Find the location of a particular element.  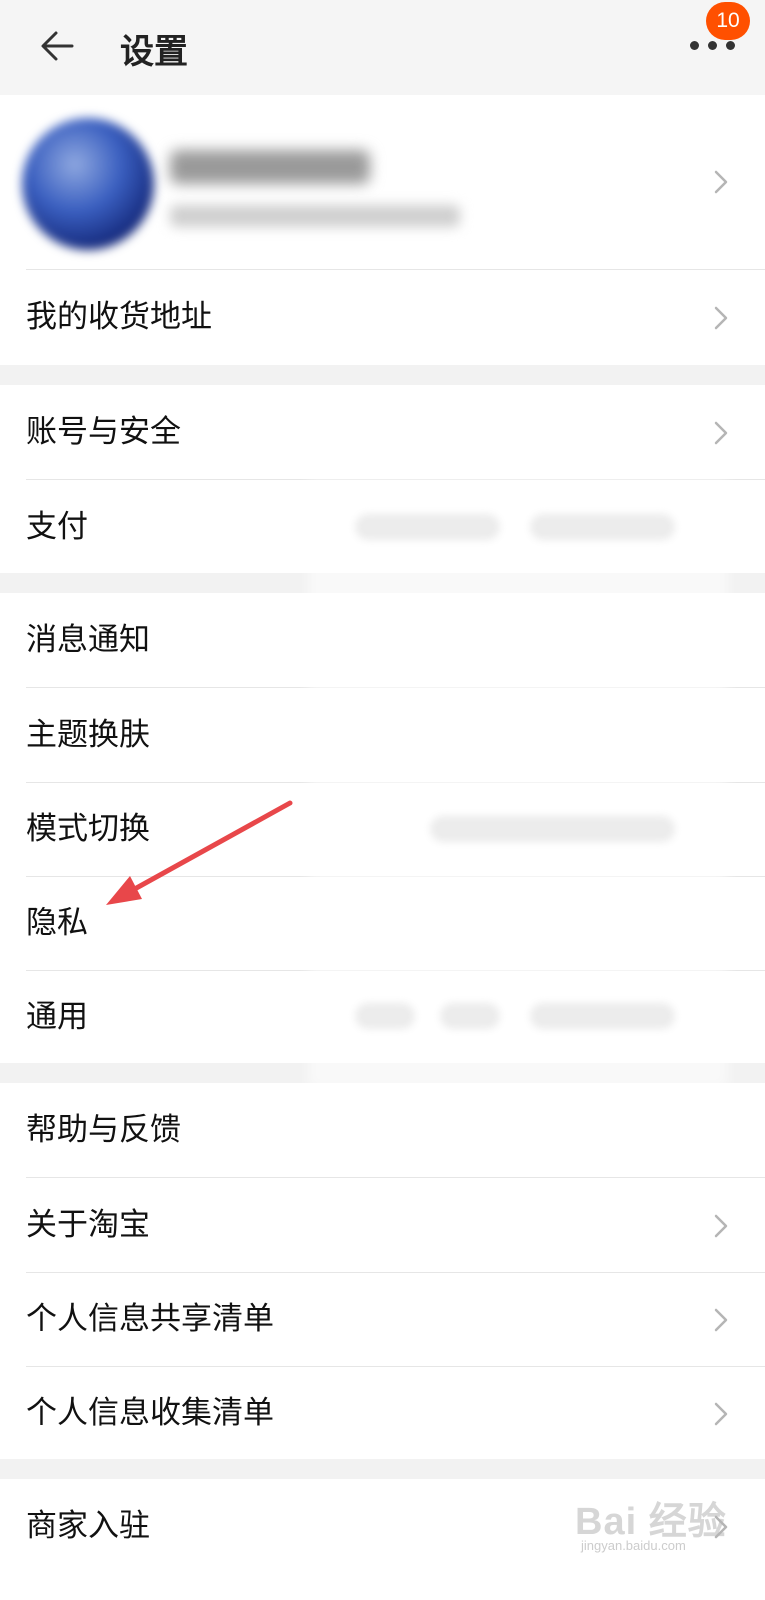

settings-row-info-sharing: 个人信息共享清单 is located at coordinates (382, 1319).